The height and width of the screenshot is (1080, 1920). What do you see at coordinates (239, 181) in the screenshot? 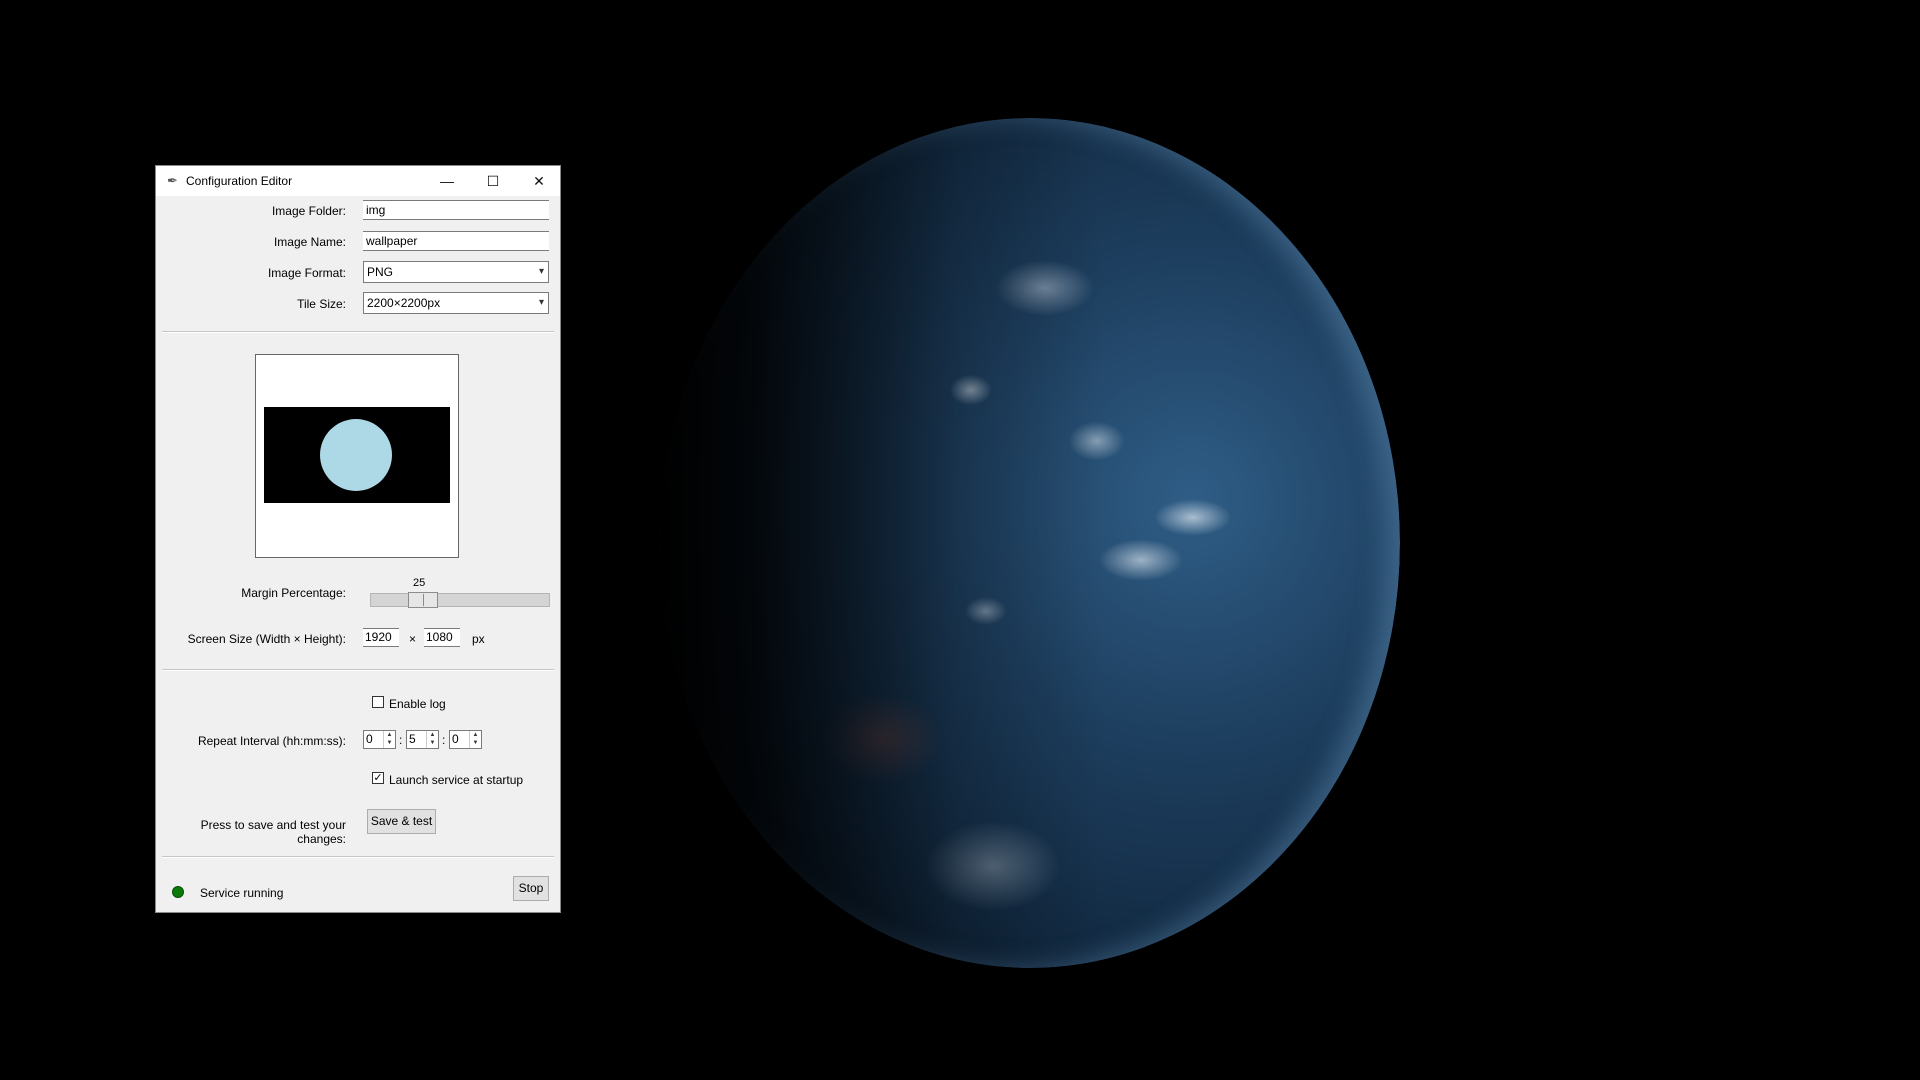
I see `window-title: Configuration Editor` at bounding box center [239, 181].